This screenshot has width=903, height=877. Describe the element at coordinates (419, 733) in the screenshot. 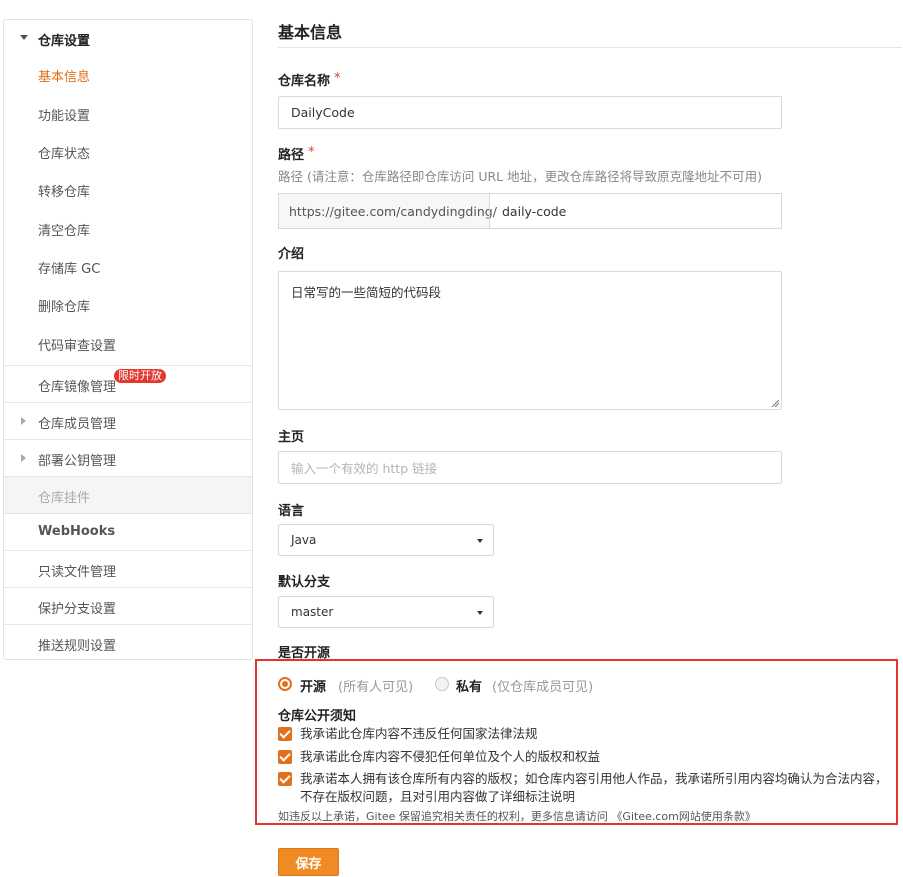

I see `pledge-text-1: 我承诺此仓库内容不违反任何国家法律法规` at that location.